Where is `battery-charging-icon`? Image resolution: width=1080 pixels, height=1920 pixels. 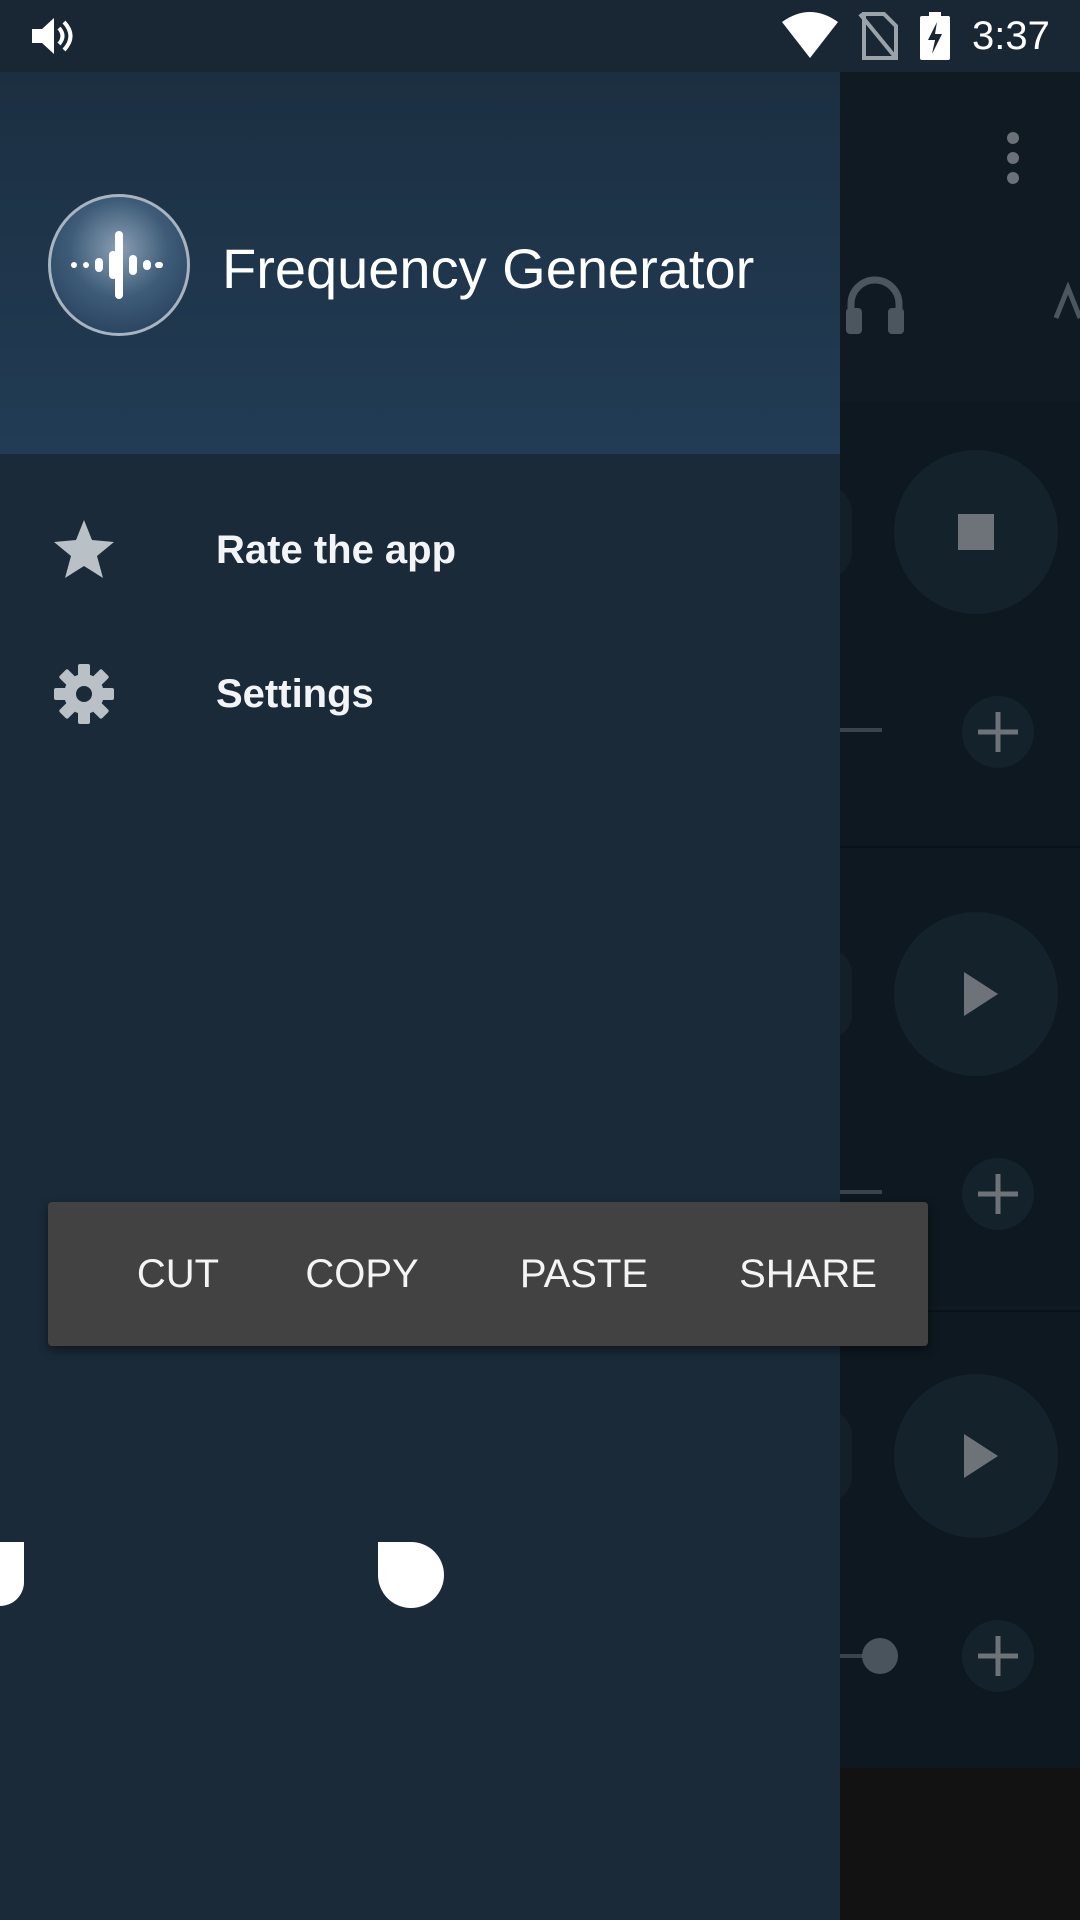
battery-charging-icon is located at coordinates (935, 36).